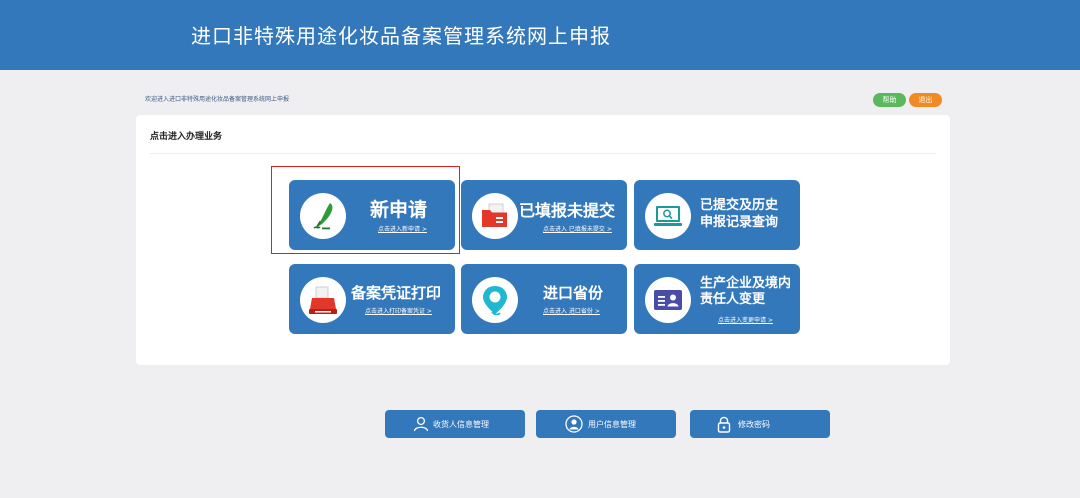 This screenshot has width=1080, height=498. I want to click on tile-responsible-change: 生产企业及境内 责任人变更 点击进入变更申请 >, so click(717, 299).